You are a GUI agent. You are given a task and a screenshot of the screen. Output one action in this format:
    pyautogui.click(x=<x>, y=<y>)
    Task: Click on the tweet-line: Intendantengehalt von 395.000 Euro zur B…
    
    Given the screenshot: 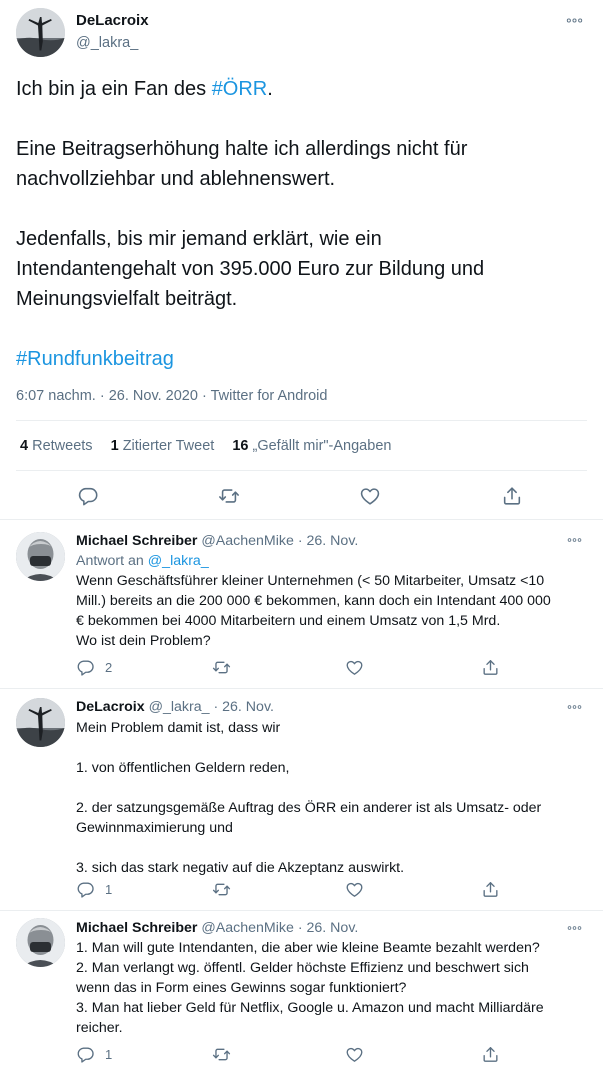 What is the action you would take?
    pyautogui.click(x=250, y=269)
    